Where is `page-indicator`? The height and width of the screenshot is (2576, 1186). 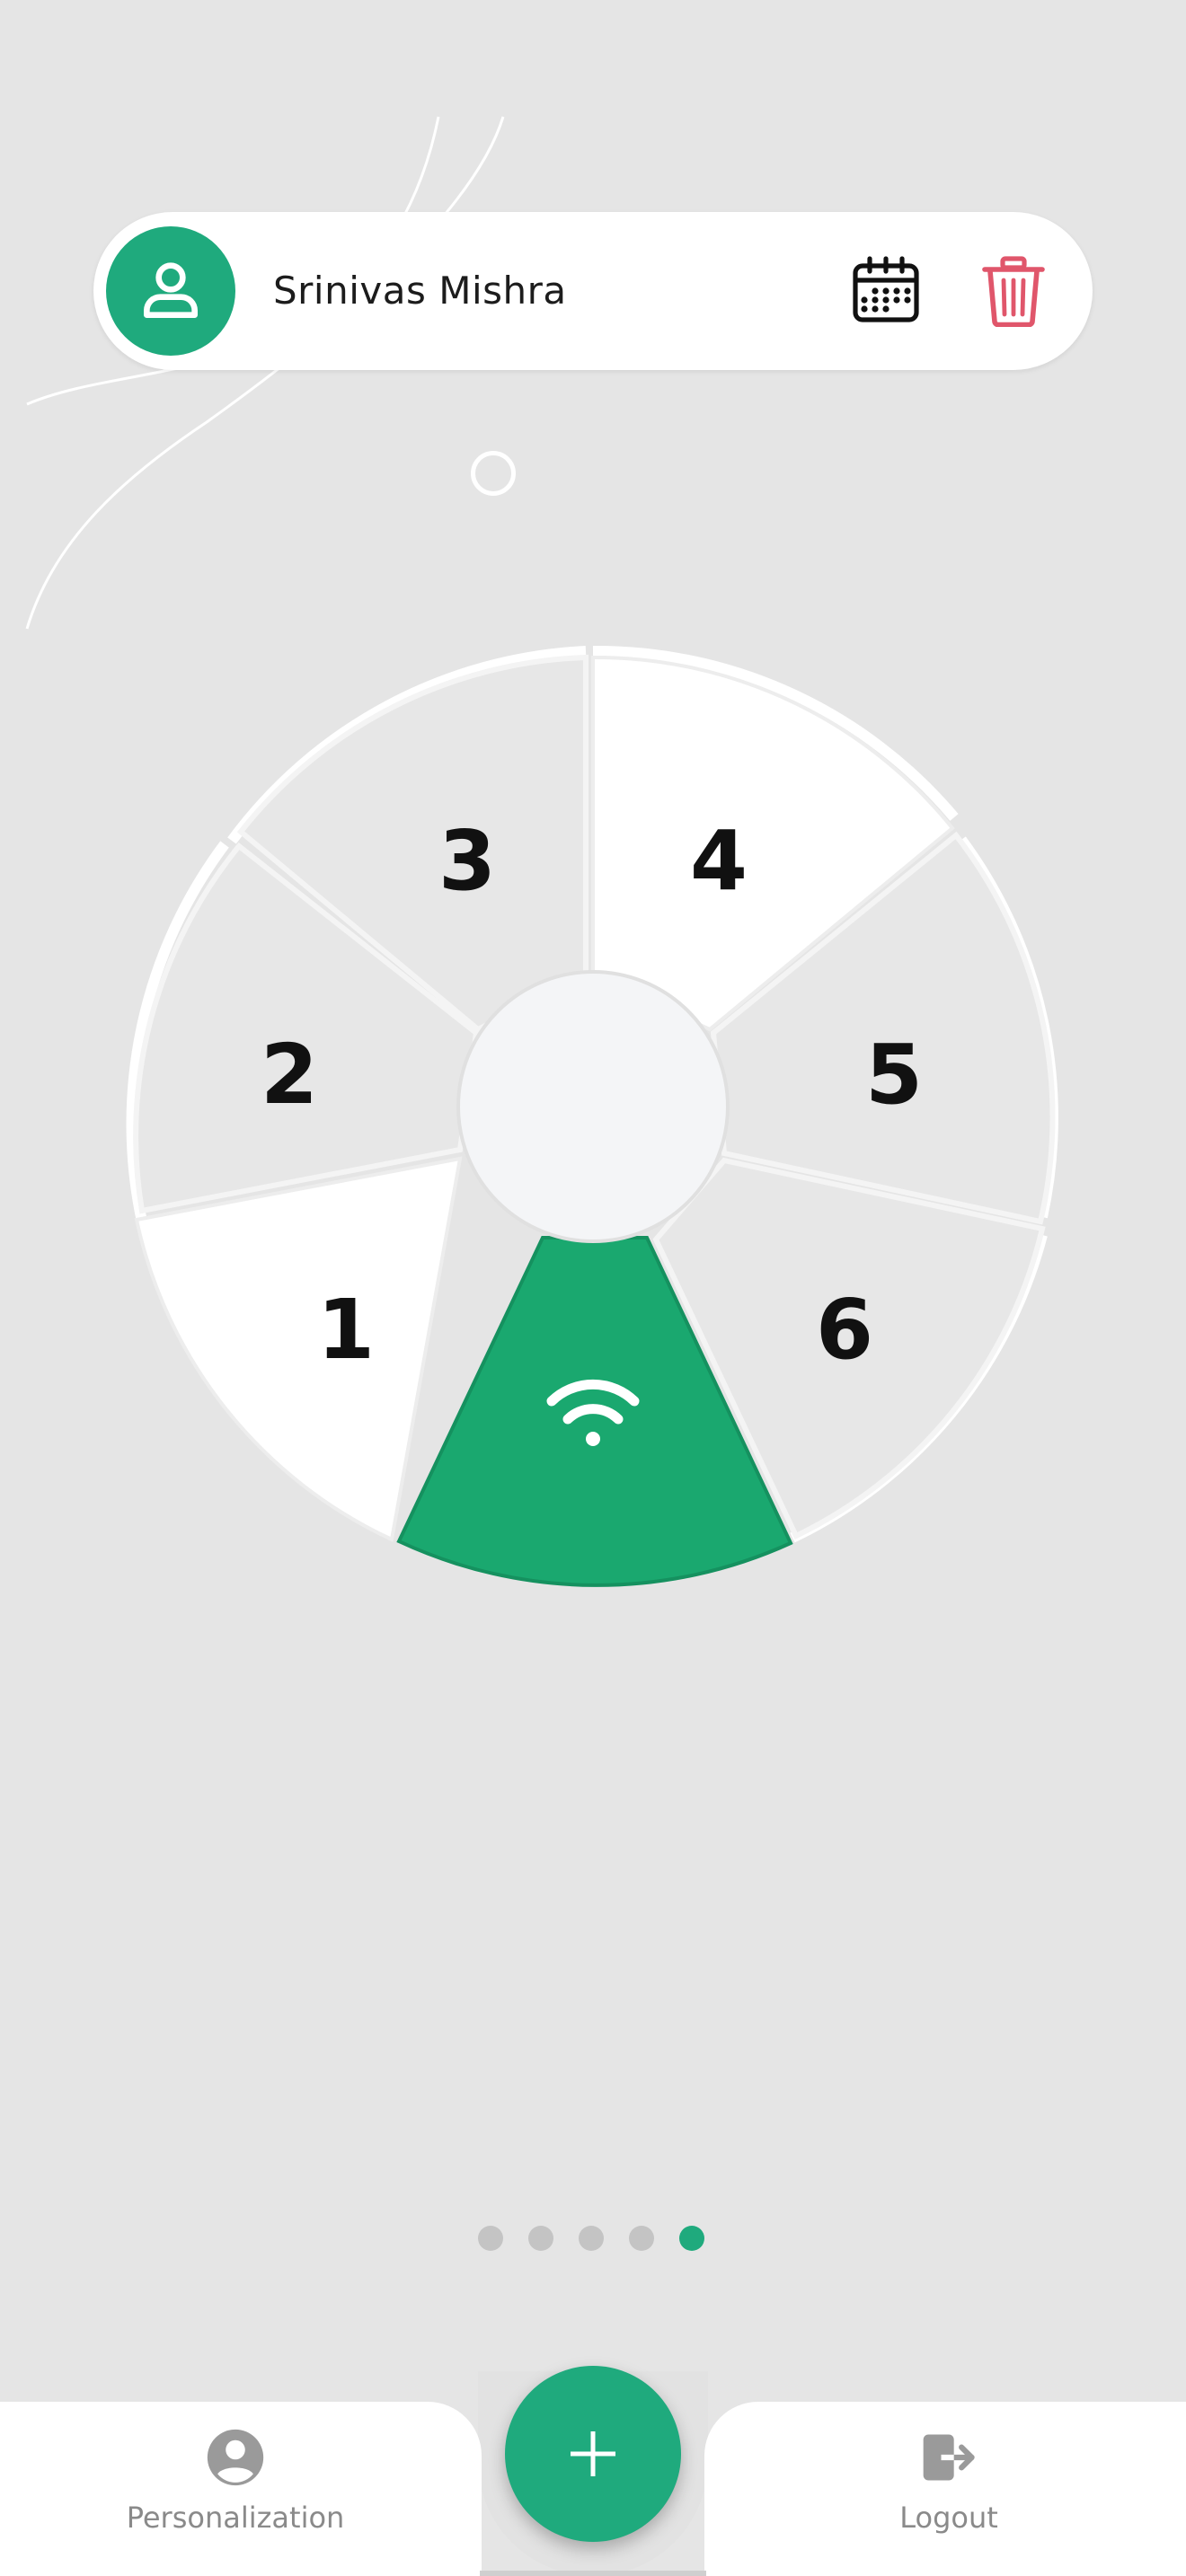 page-indicator is located at coordinates (591, 2238).